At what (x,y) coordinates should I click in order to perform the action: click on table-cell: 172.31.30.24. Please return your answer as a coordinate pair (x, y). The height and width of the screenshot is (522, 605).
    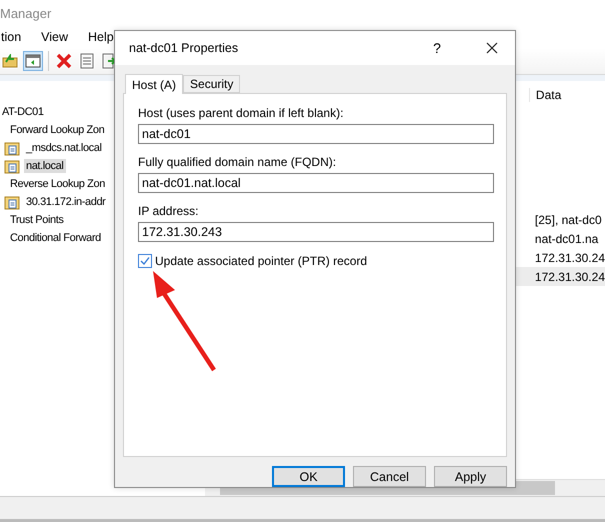
    Looking at the image, I should click on (569, 277).